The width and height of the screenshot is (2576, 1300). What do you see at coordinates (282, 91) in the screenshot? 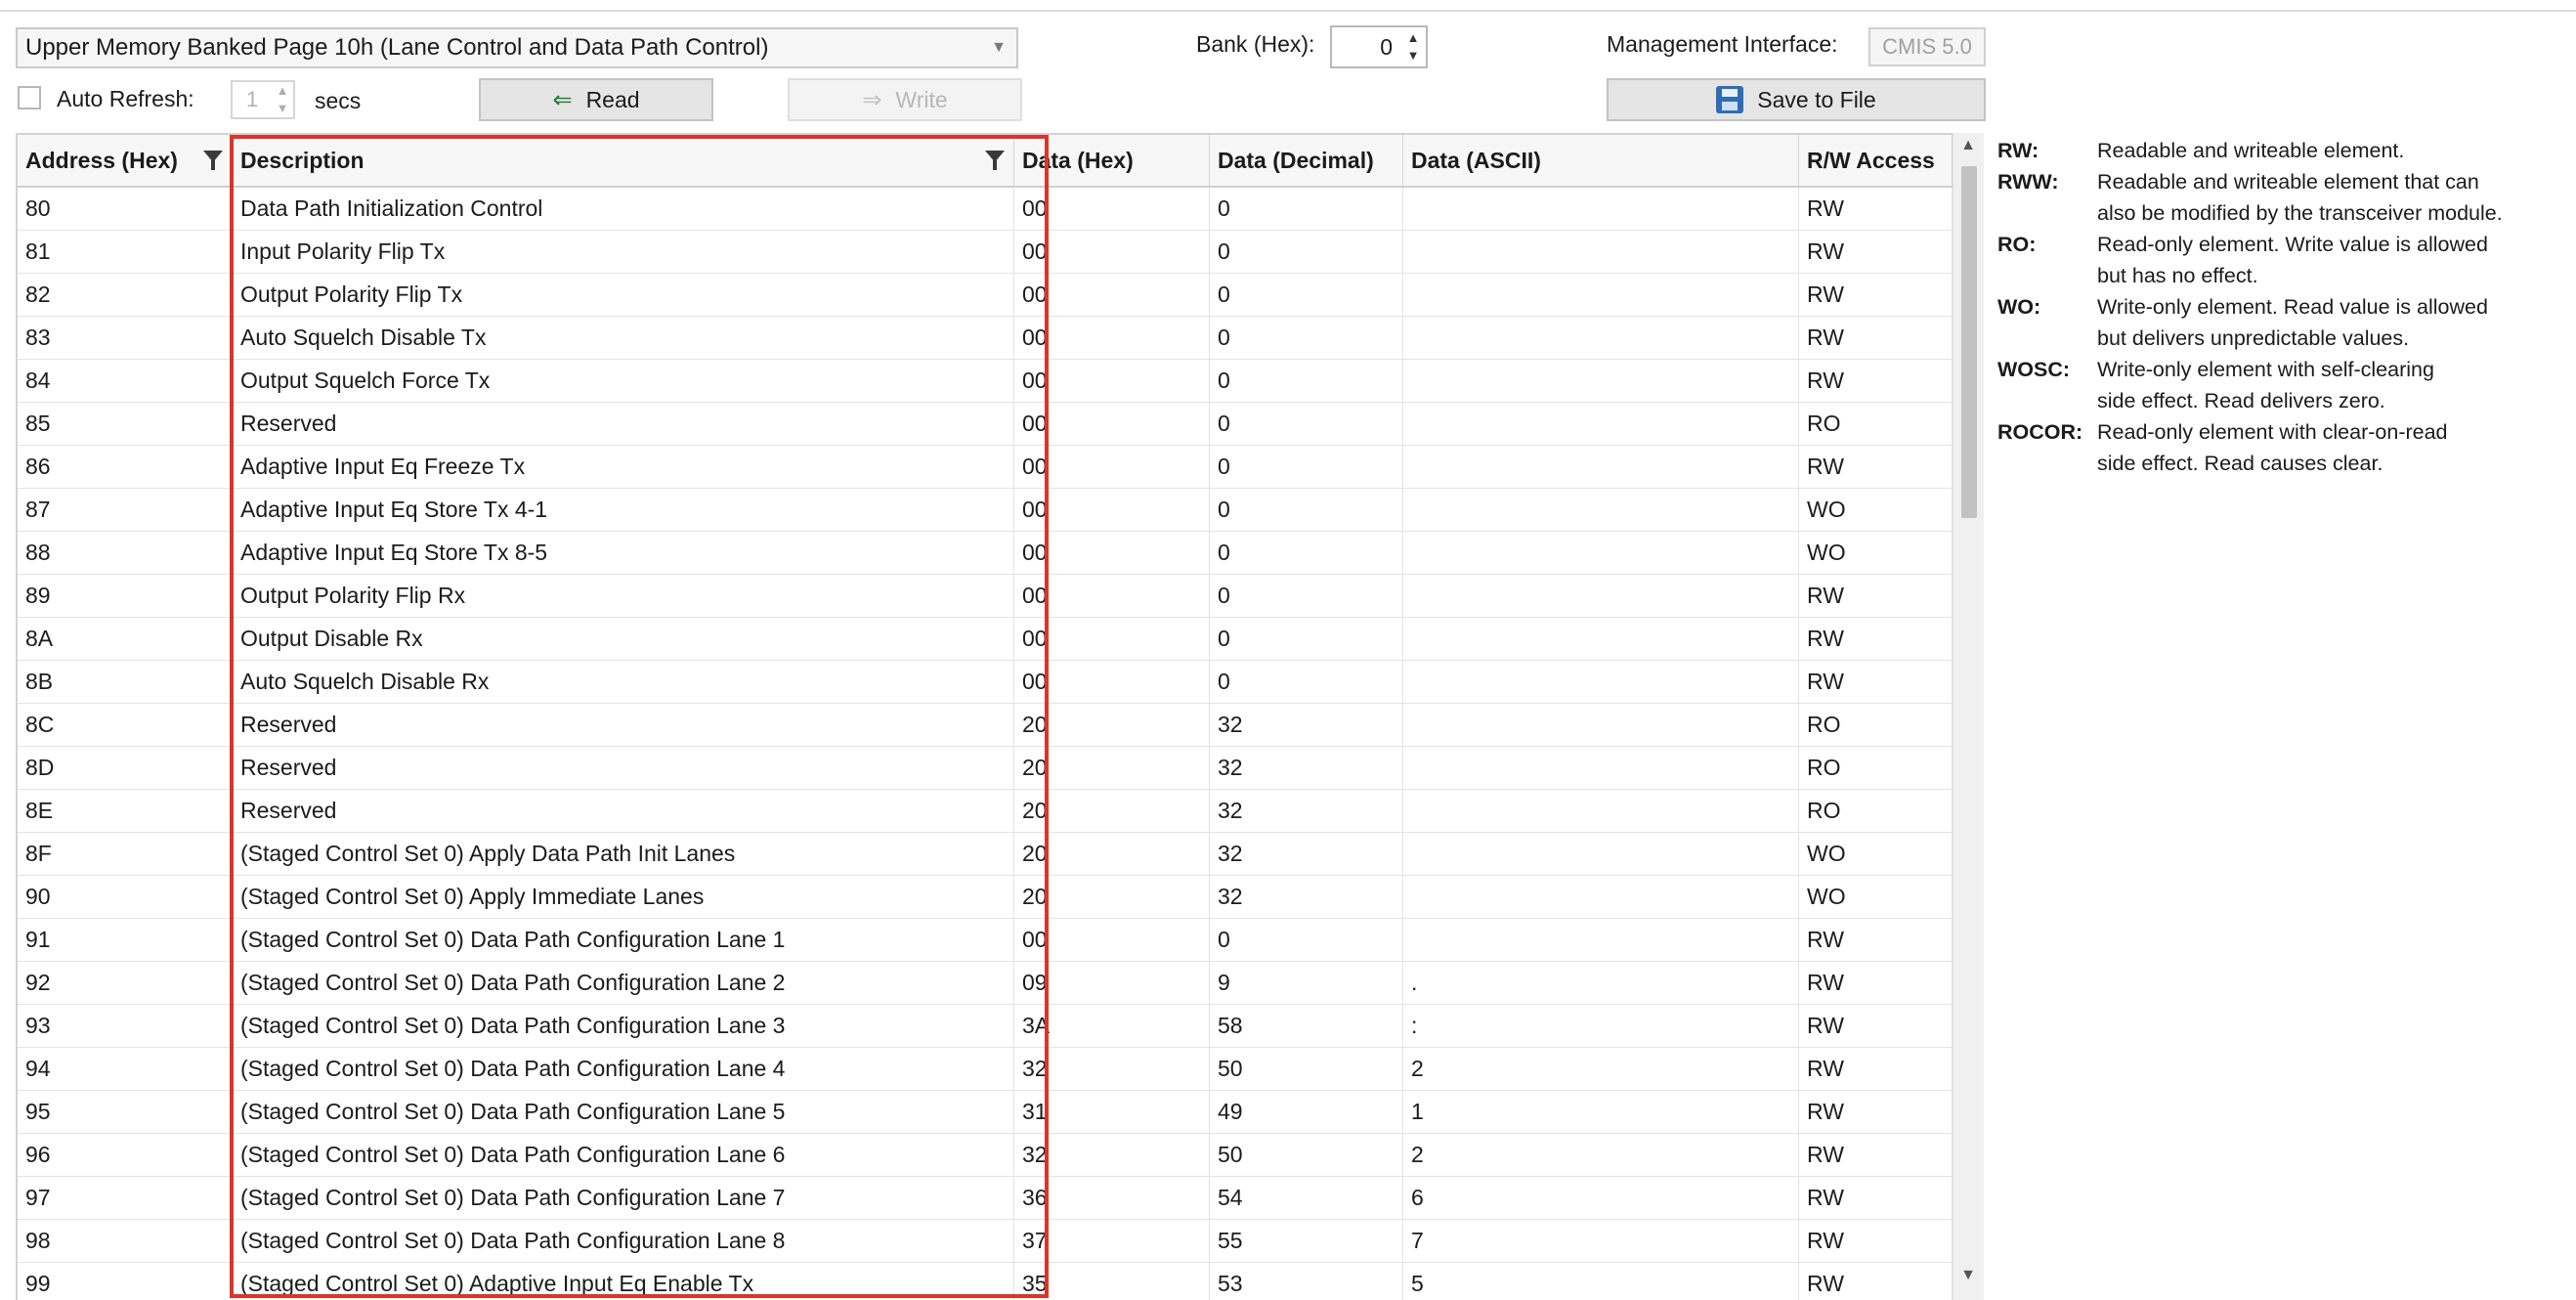
I see `spin-up-icon: ▲` at bounding box center [282, 91].